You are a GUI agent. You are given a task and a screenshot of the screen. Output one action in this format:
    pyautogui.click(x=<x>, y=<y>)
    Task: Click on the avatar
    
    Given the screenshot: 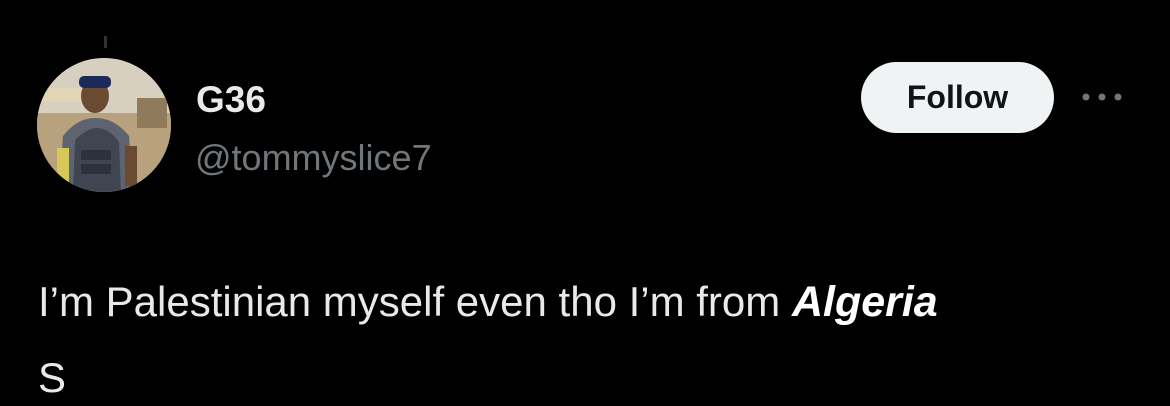 What is the action you would take?
    pyautogui.click(x=104, y=125)
    